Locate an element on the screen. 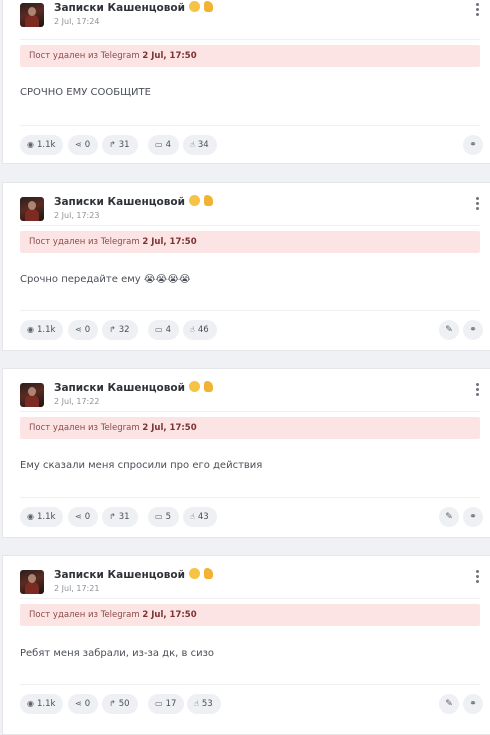 This screenshot has height=735, width=490. post-header: Записки Кашенцовой 2 Jul, 17:24 is located at coordinates (255, 18).